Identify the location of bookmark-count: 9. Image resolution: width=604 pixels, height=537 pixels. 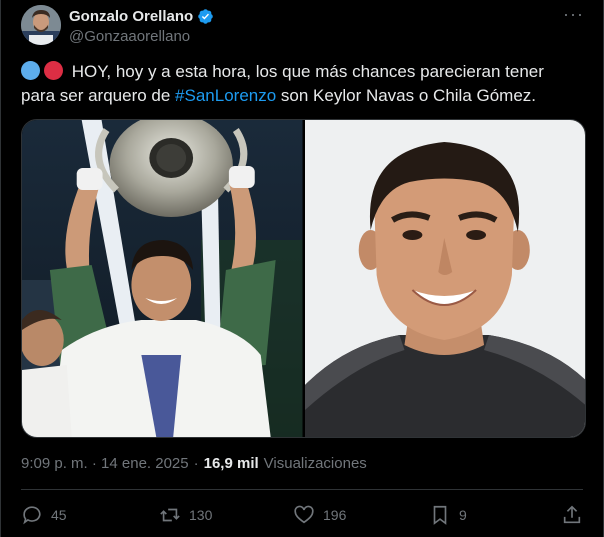
(463, 515).